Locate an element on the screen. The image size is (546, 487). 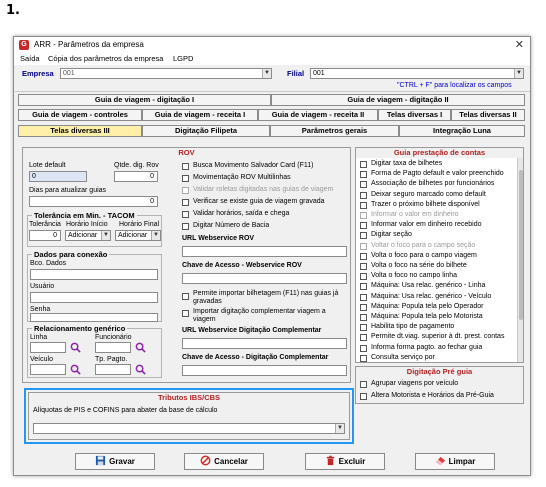
menu-saida: Saída is located at coordinates (30, 58).